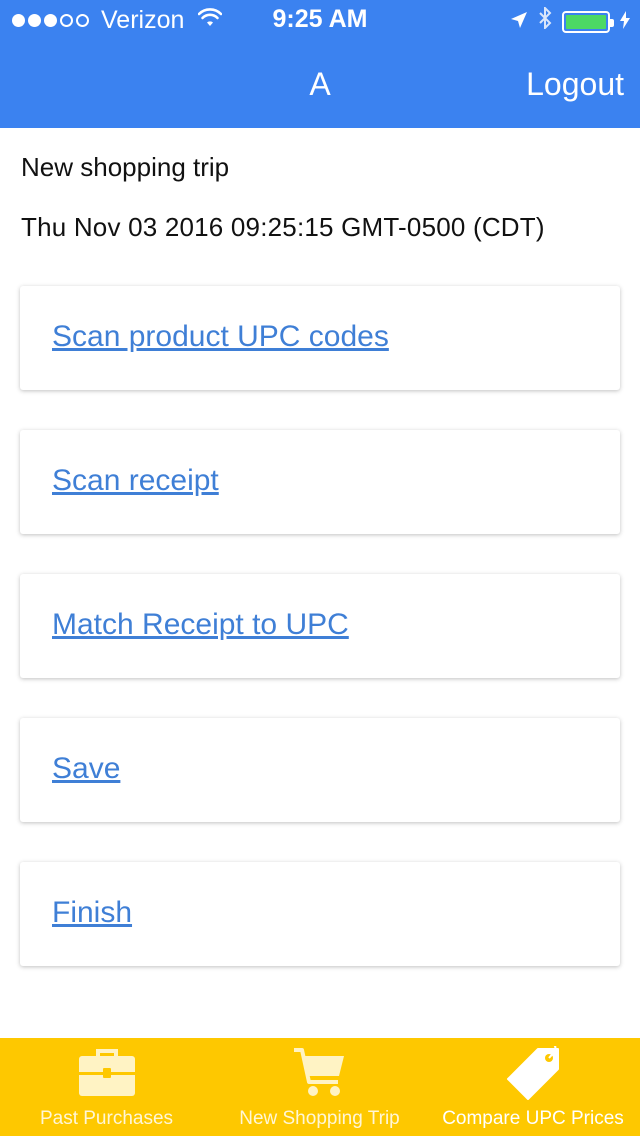  I want to click on tab-label-compare-upc-prices: Compare UPC Prices, so click(533, 1118).